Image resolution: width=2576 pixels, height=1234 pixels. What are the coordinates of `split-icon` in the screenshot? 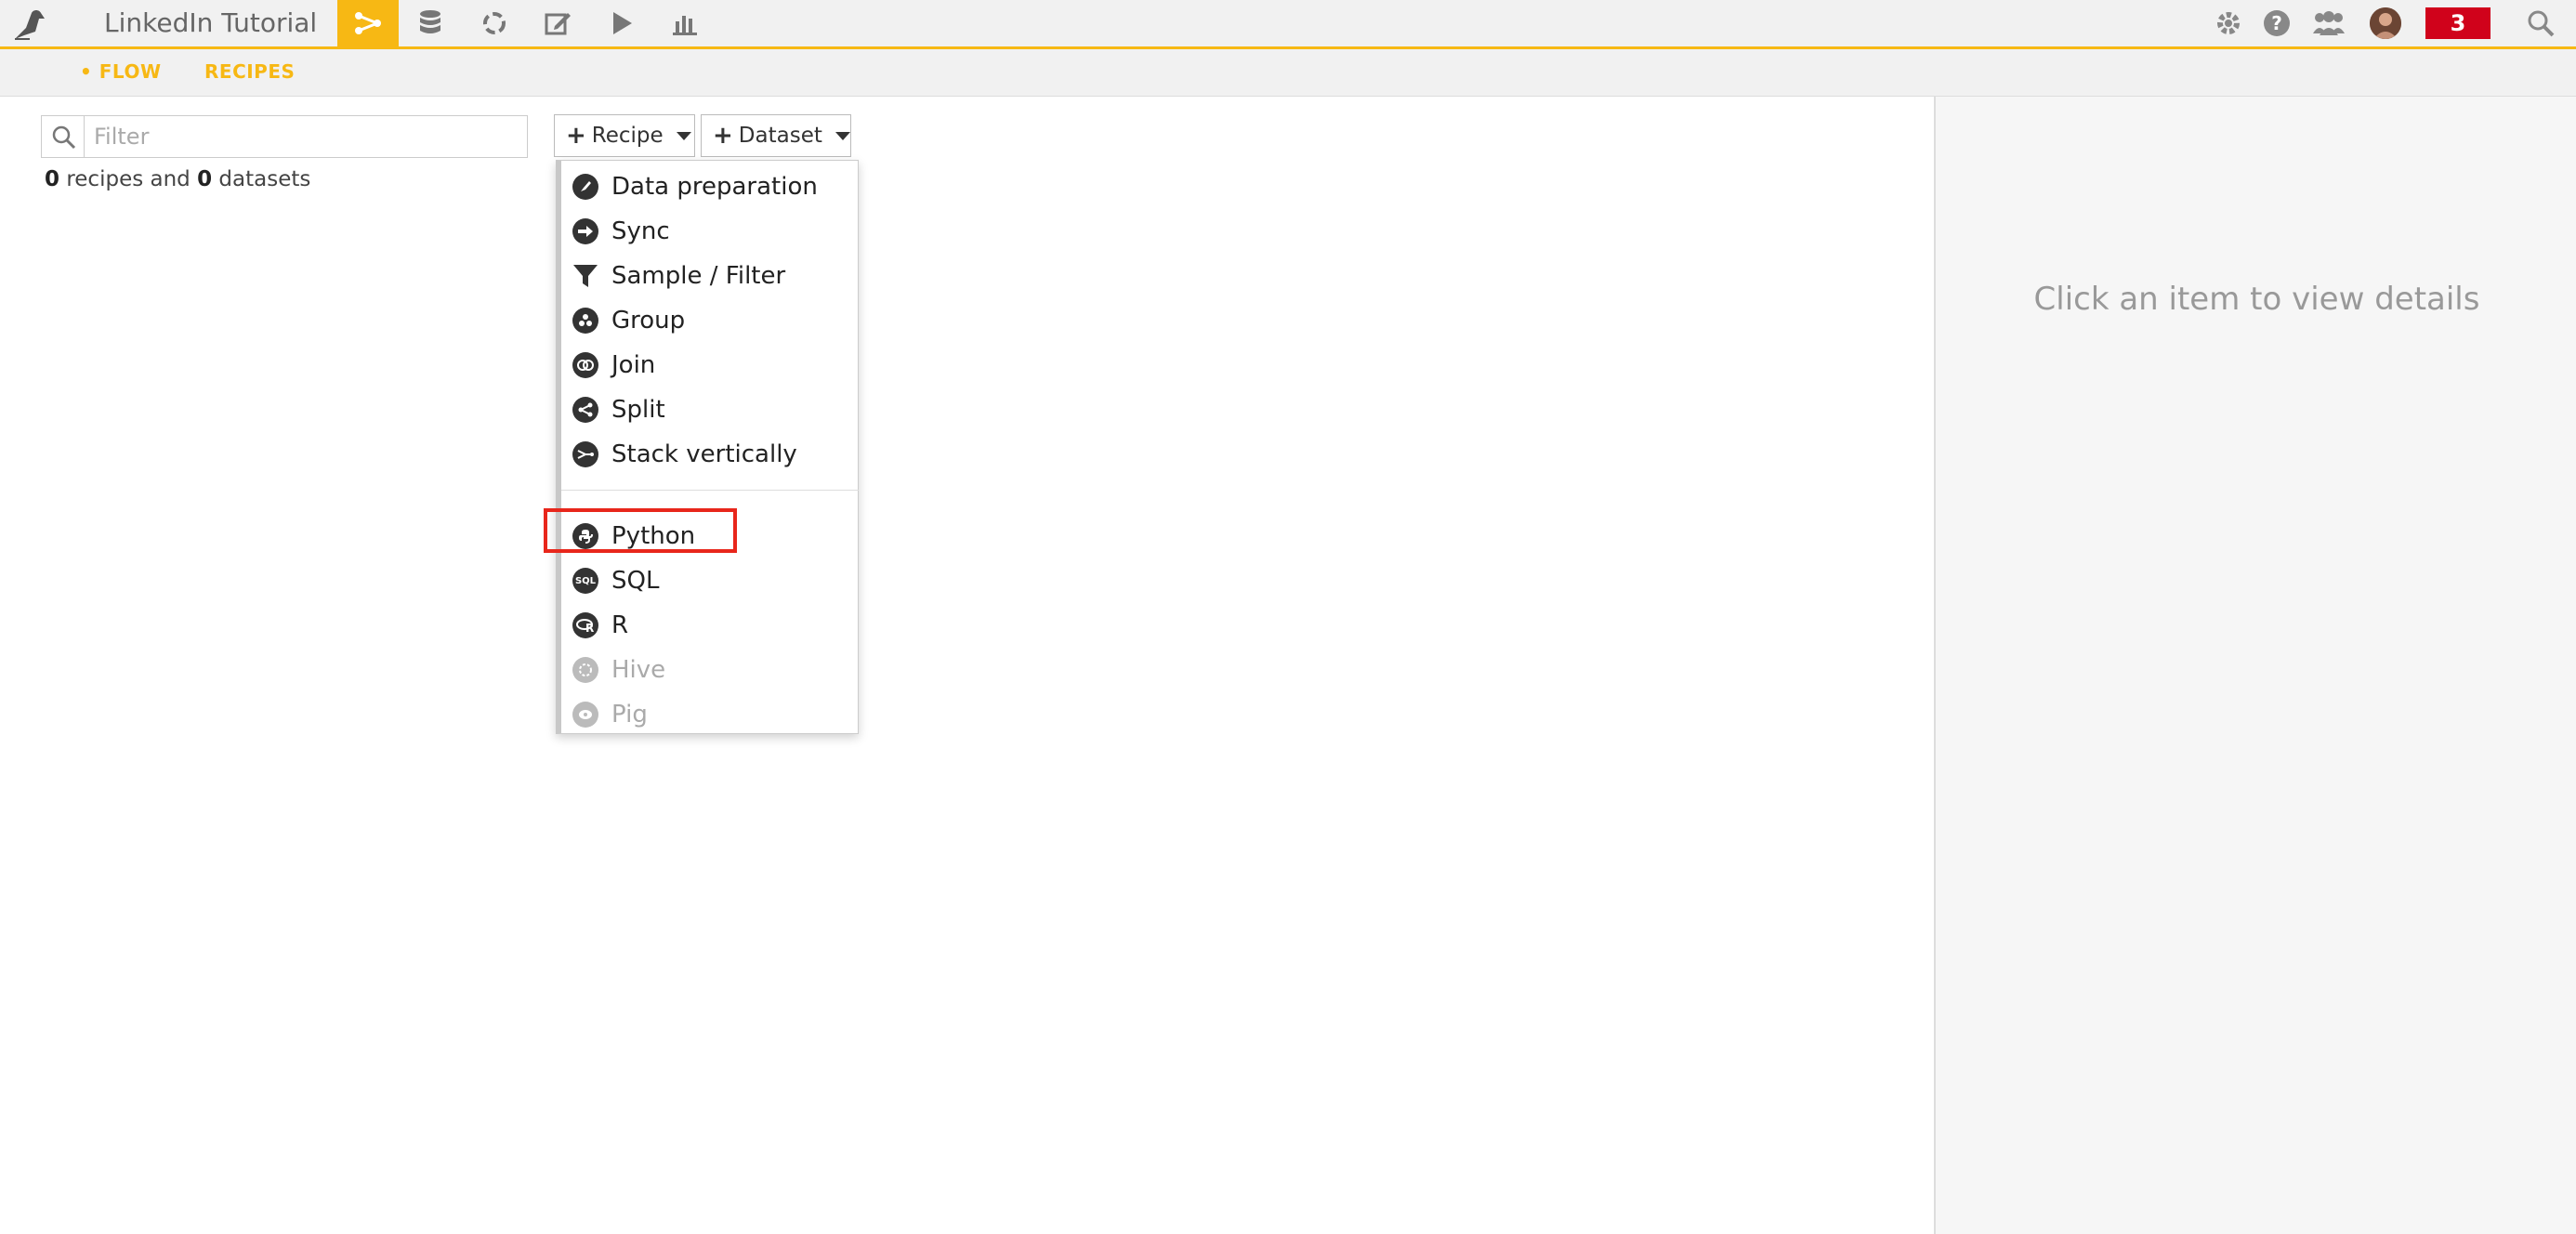 It's located at (585, 410).